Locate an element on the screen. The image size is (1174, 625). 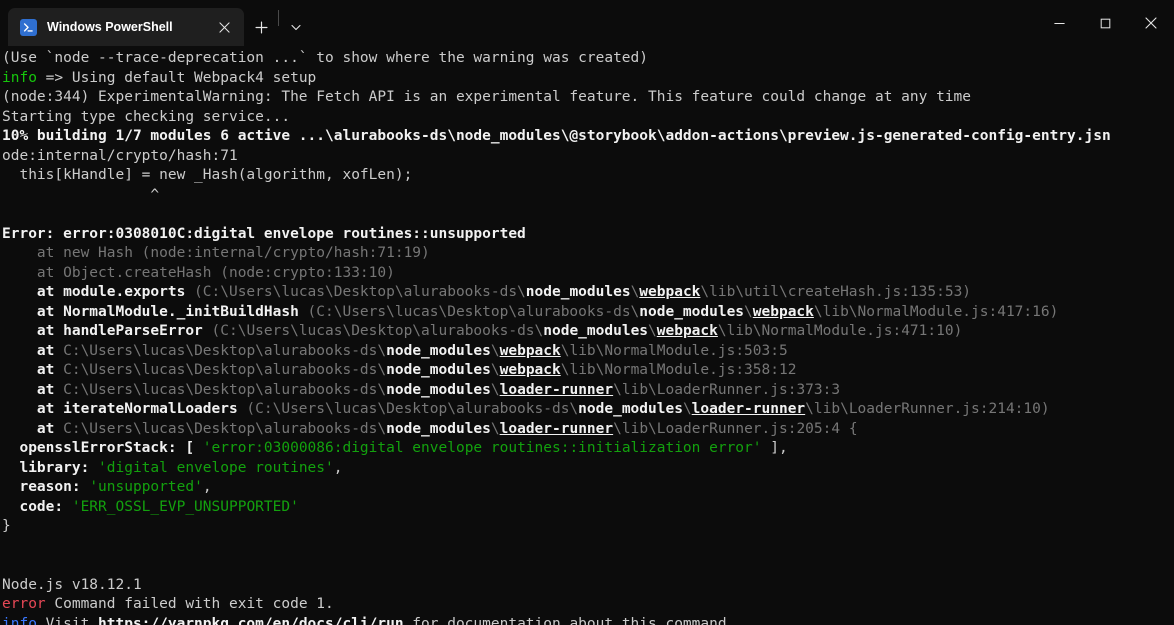
terminal-text: code: is located at coordinates (37, 506).